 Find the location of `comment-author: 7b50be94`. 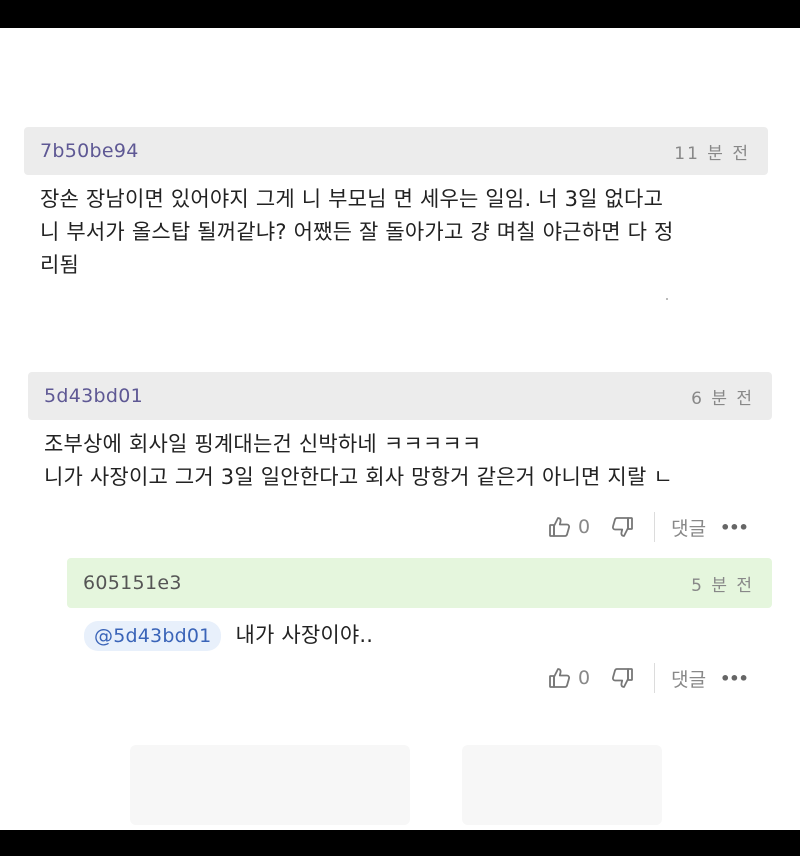

comment-author: 7b50be94 is located at coordinates (89, 151).